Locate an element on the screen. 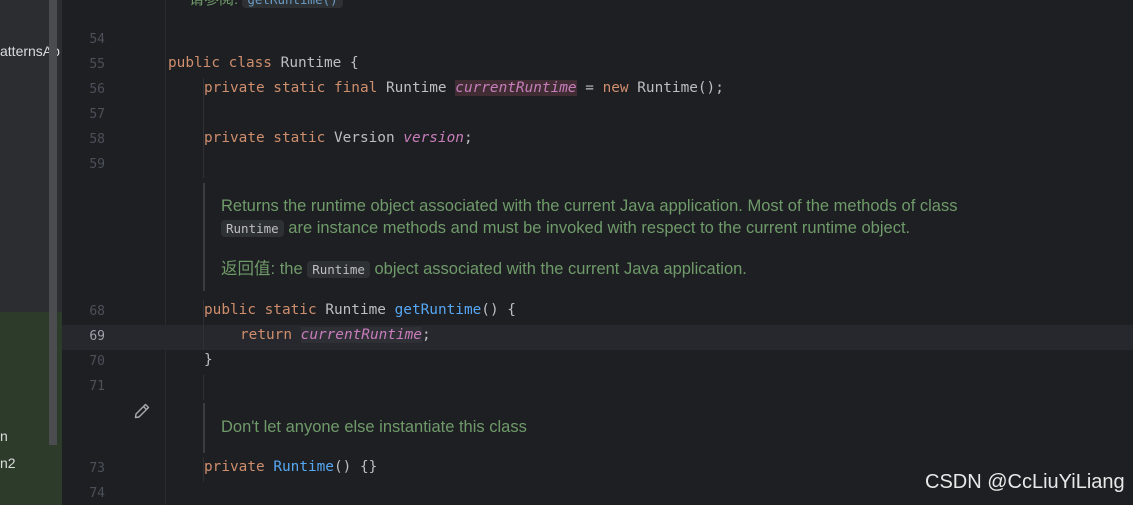 The width and height of the screenshot is (1133, 505). line-number: 68 is located at coordinates (97, 311).